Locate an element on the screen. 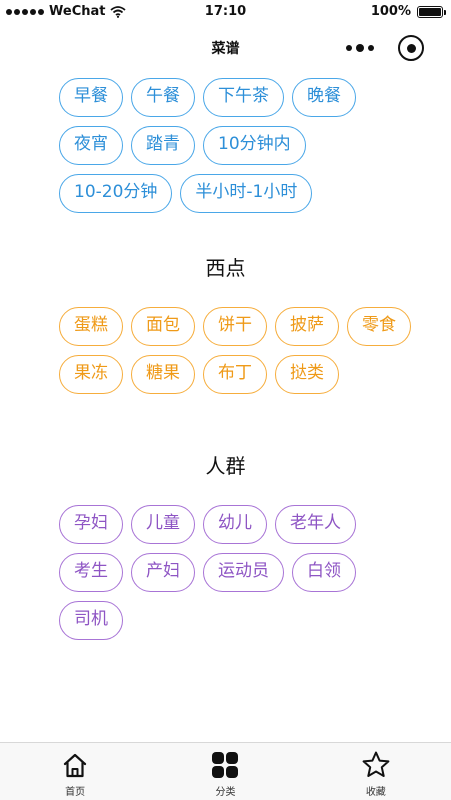 Image resolution: width=451 pixels, height=800 pixels. tab-category: 分类 is located at coordinates (225, 771).